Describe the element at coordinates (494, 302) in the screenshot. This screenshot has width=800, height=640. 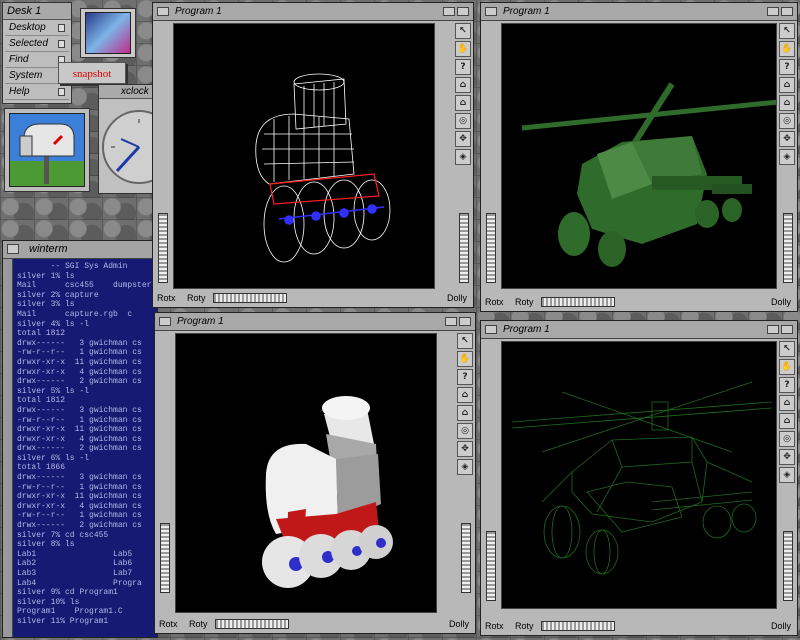
I see `rotx-label: Rotx` at that location.